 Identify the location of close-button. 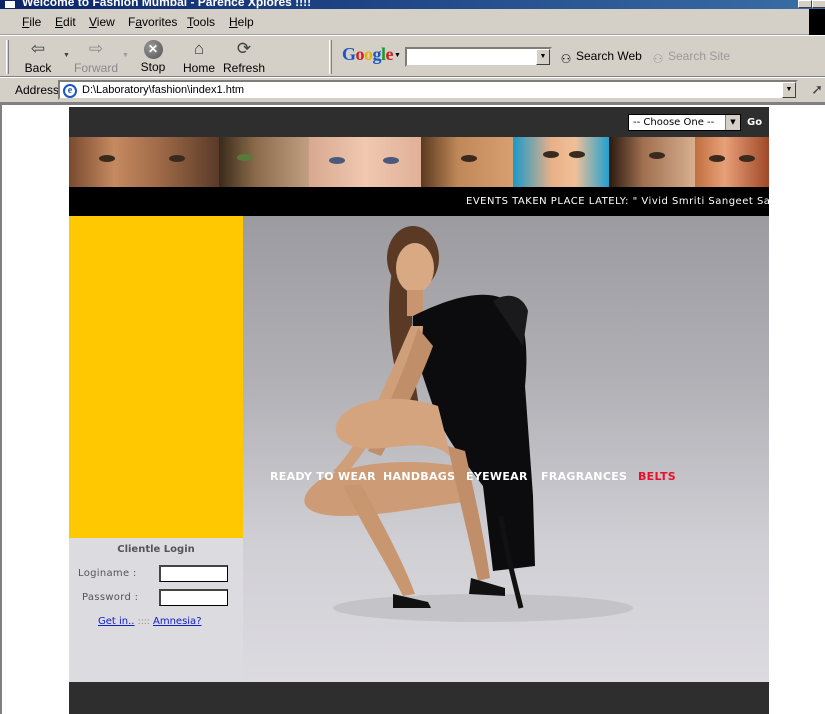
(818, 4).